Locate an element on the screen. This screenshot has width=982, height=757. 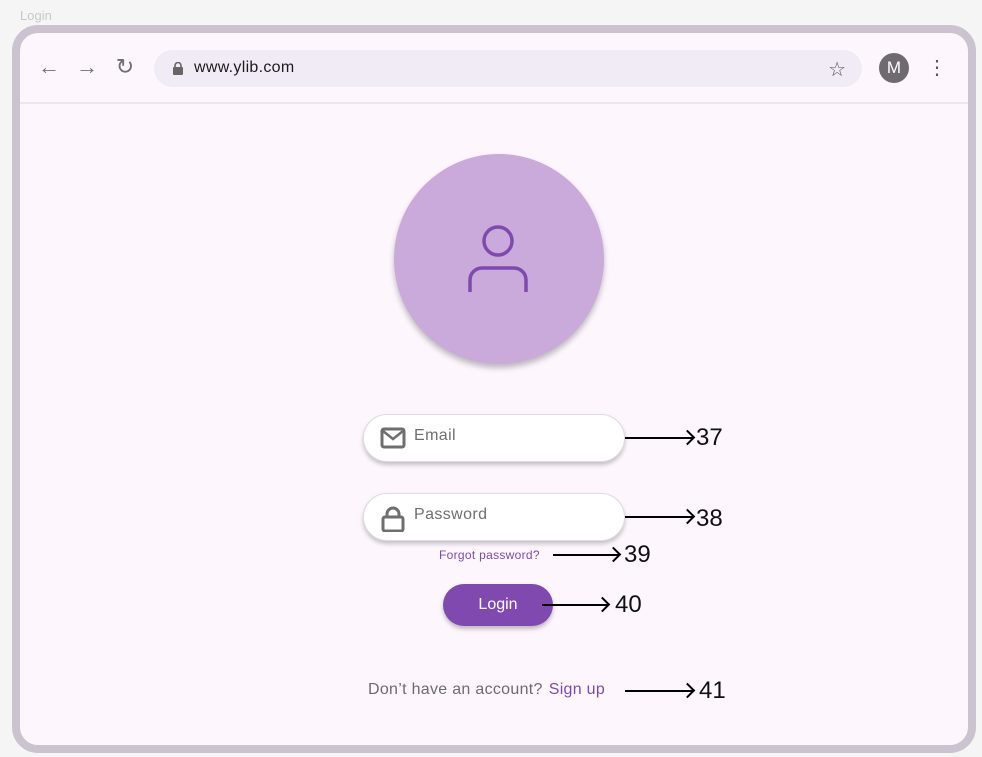
browser-toolbar: ← → ↻ www.ylib.com ☆ M ⋮ is located at coordinates (494, 68).